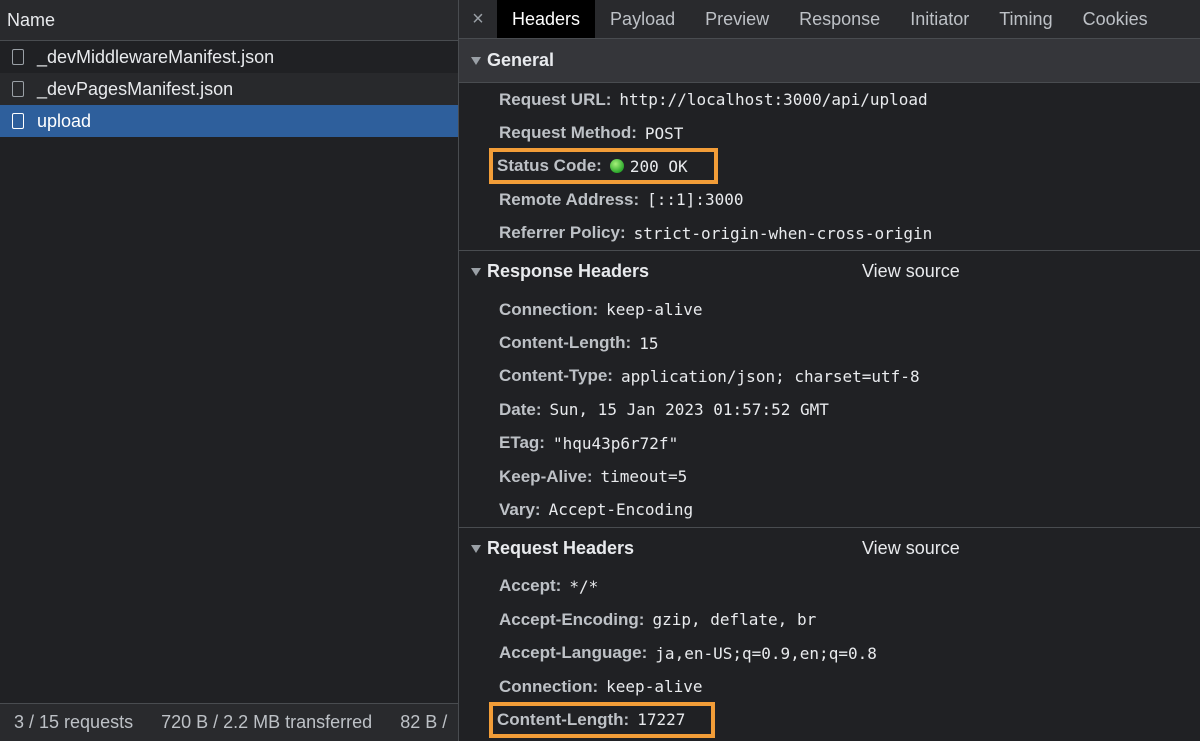 The height and width of the screenshot is (741, 1200). What do you see at coordinates (829, 61) in the screenshot?
I see `general-section-header: General` at bounding box center [829, 61].